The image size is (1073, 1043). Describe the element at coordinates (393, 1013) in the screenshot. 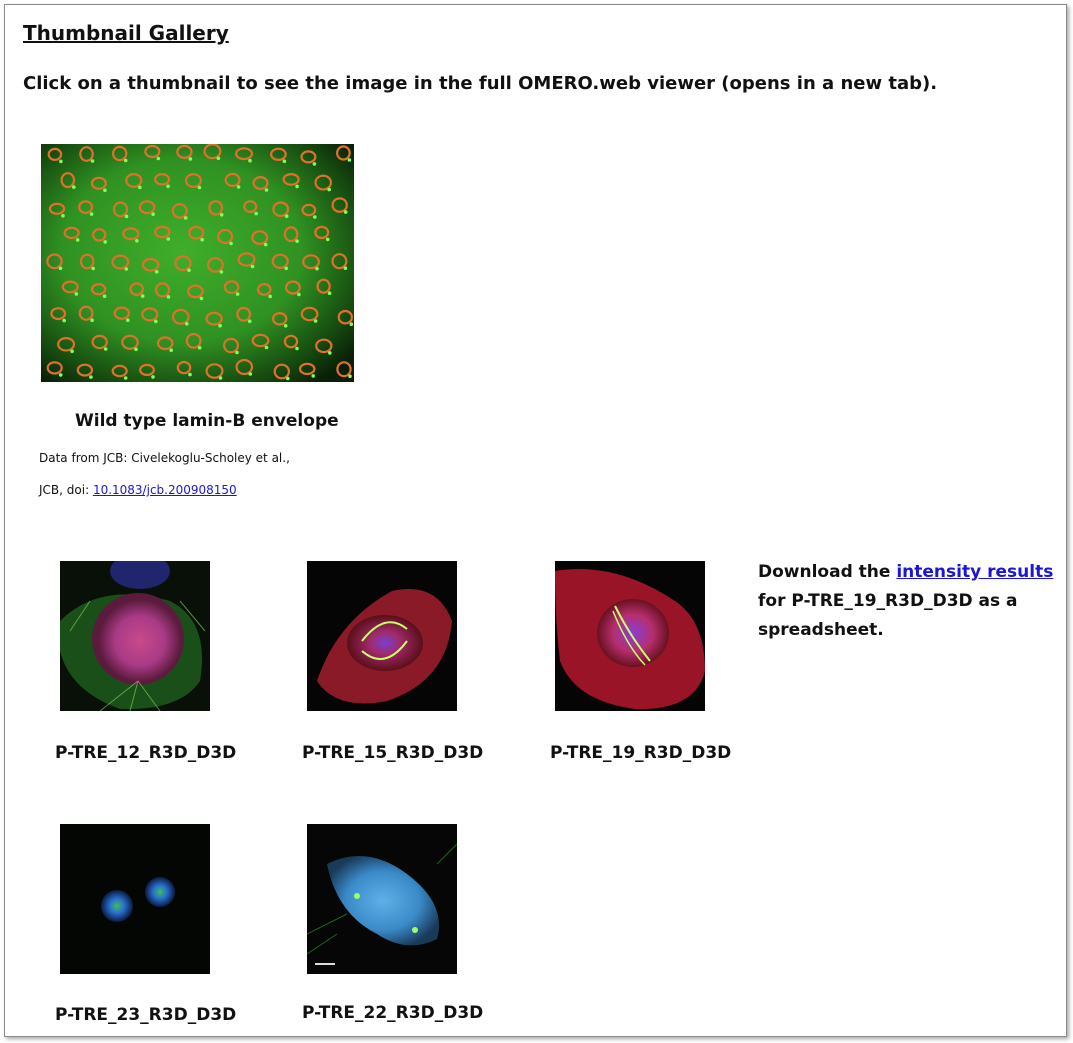

I see `thumbnail-label-p-tre-22: P-TRE_22_R3D_D3D` at that location.